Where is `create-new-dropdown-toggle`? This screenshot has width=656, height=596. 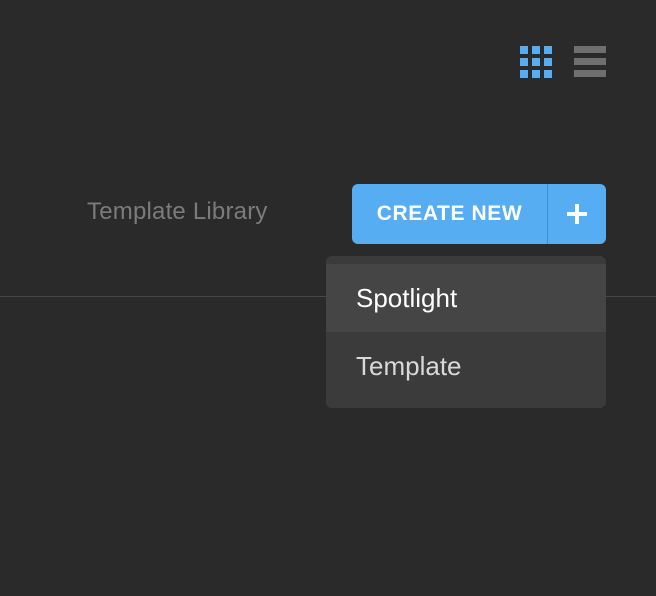 create-new-dropdown-toggle is located at coordinates (577, 214).